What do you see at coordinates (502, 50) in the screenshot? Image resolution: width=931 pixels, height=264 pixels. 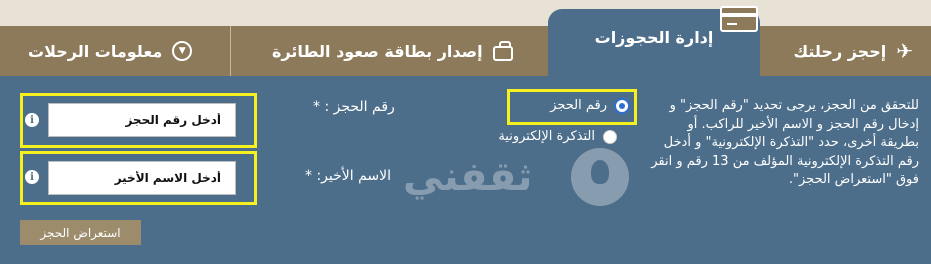 I see `suitcase-icon` at bounding box center [502, 50].